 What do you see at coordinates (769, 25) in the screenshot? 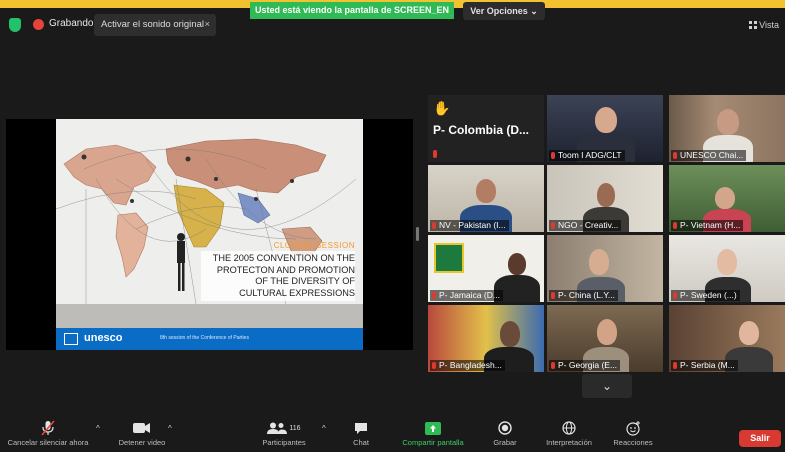
I see `view-label: Vista` at bounding box center [769, 25].